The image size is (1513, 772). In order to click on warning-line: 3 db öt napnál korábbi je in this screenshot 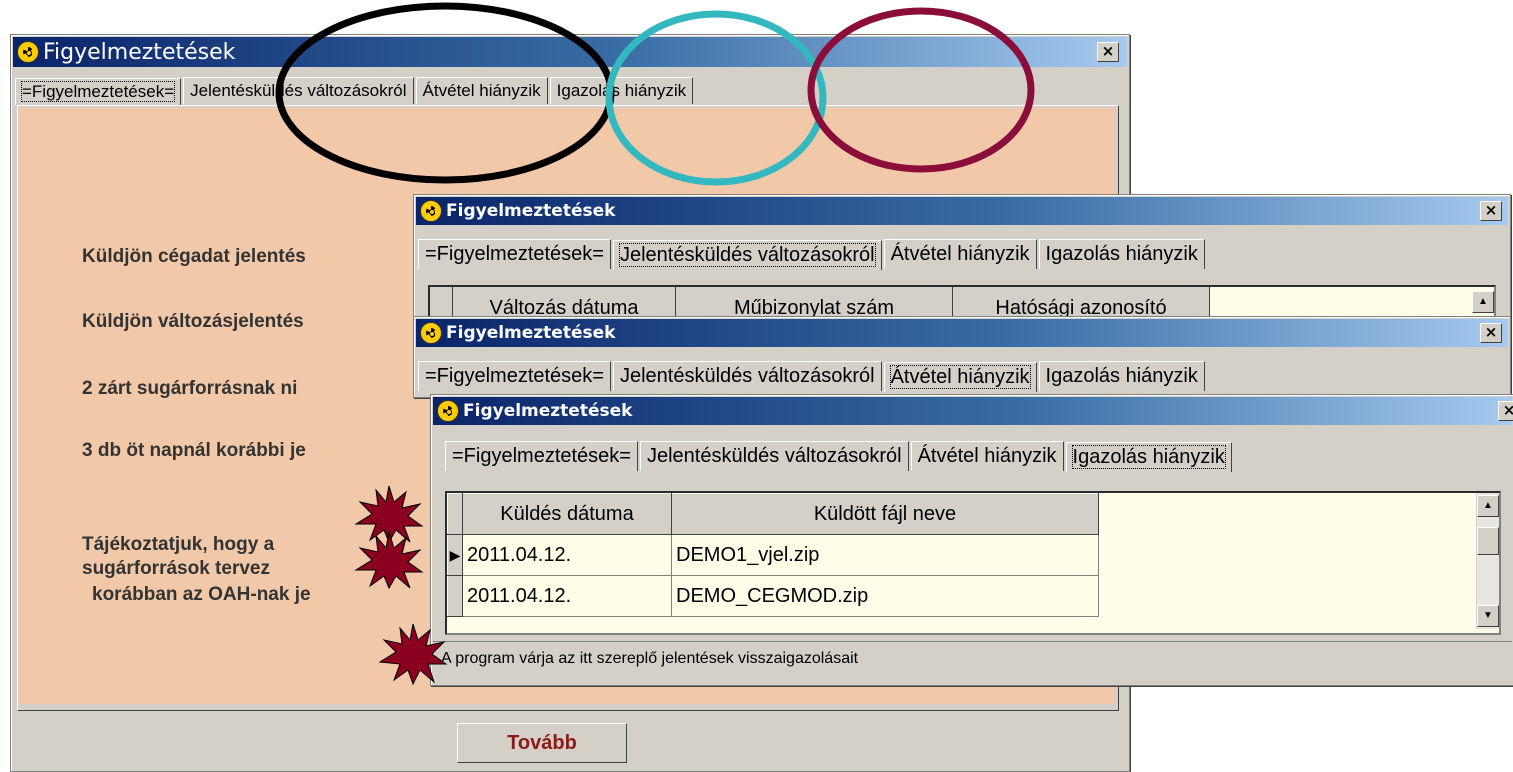, I will do `click(194, 450)`.